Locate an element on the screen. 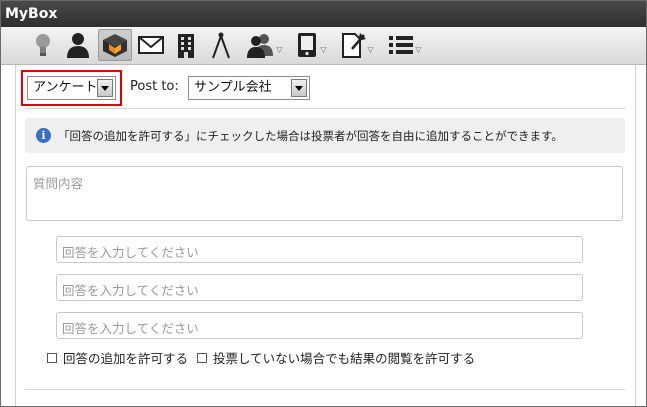 This screenshot has height=407, width=647. type-select-value: アンケート is located at coordinates (65, 87).